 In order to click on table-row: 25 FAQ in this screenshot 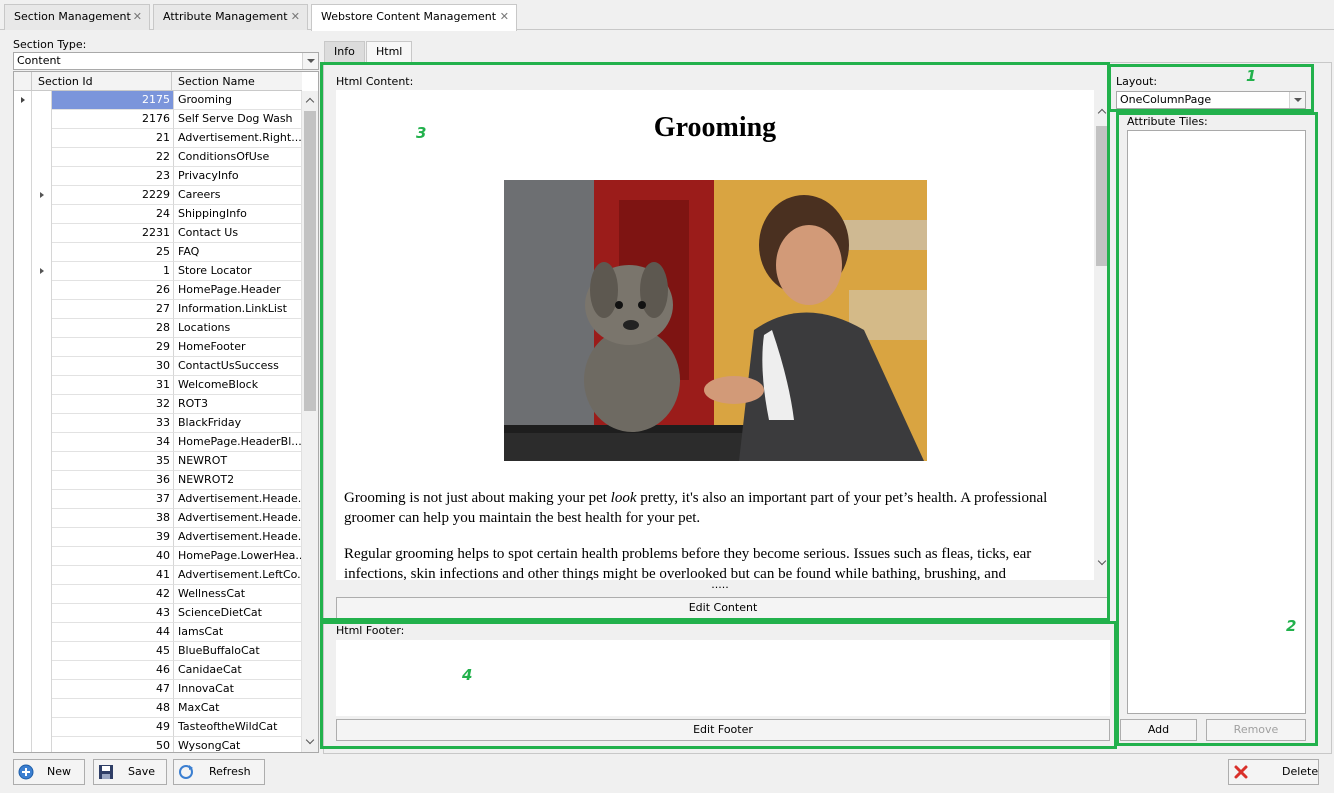, I will do `click(158, 252)`.